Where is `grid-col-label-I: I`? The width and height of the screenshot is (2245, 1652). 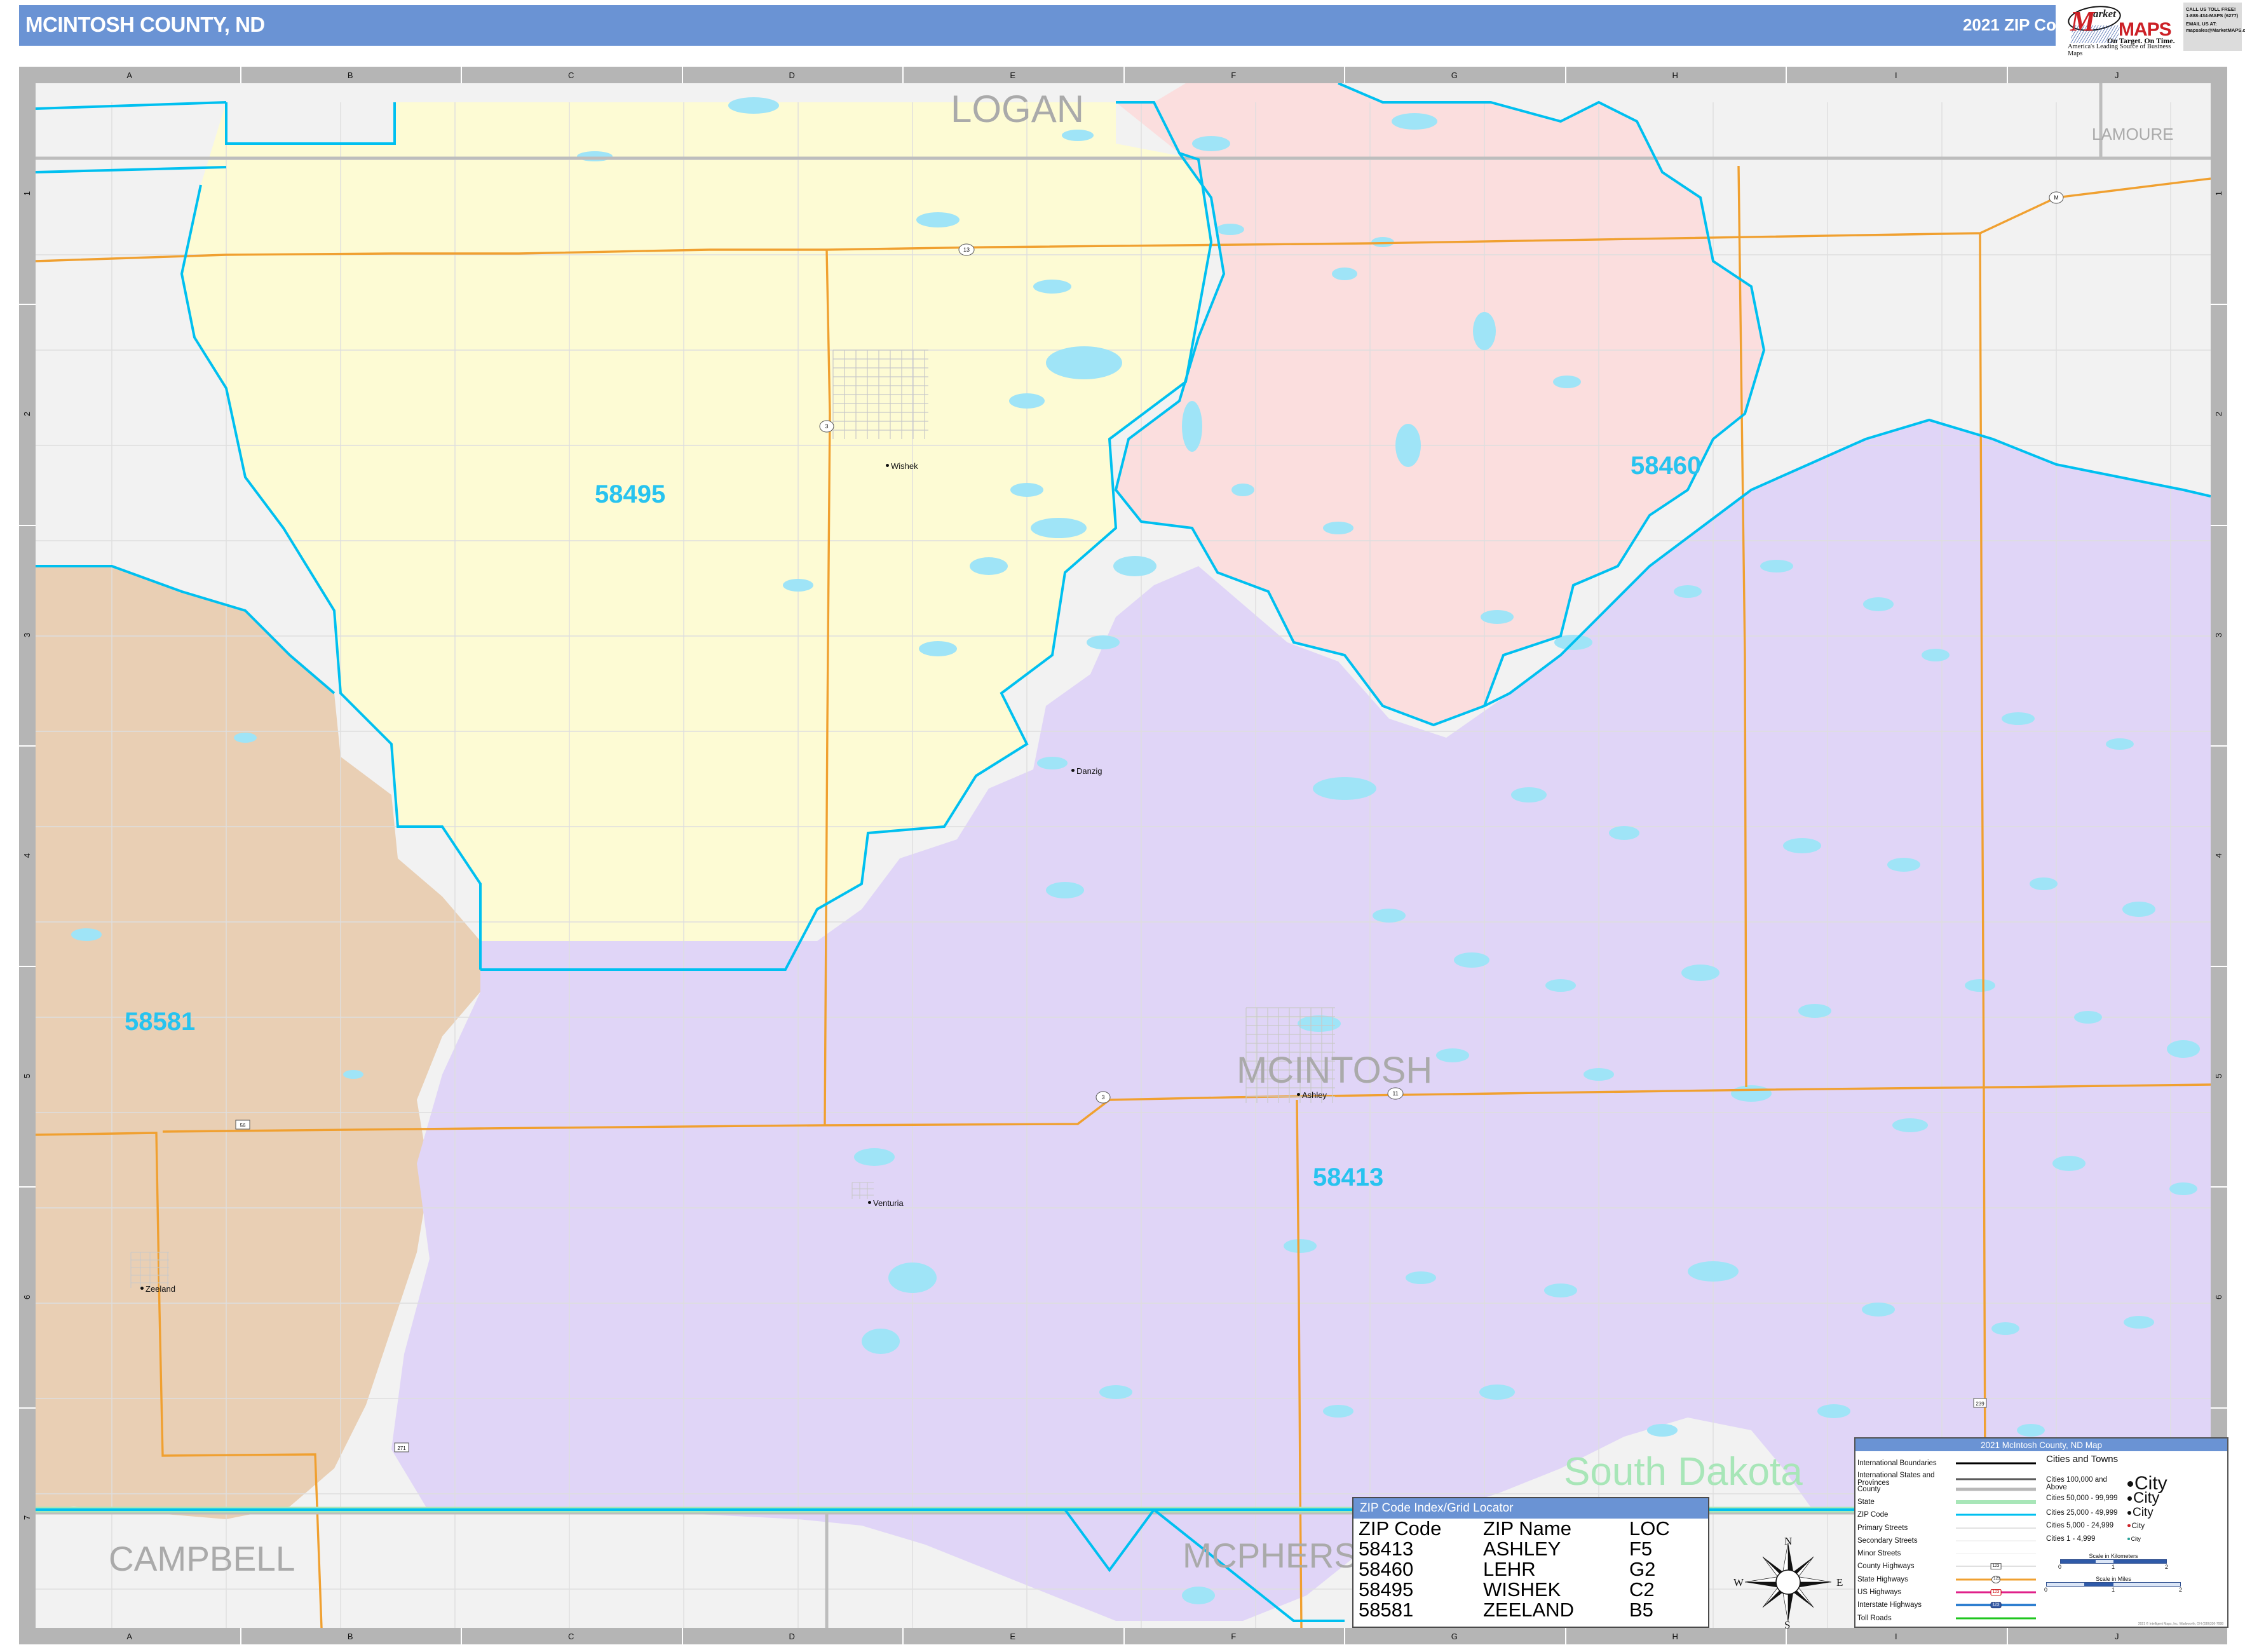 grid-col-label-I: I is located at coordinates (1895, 75).